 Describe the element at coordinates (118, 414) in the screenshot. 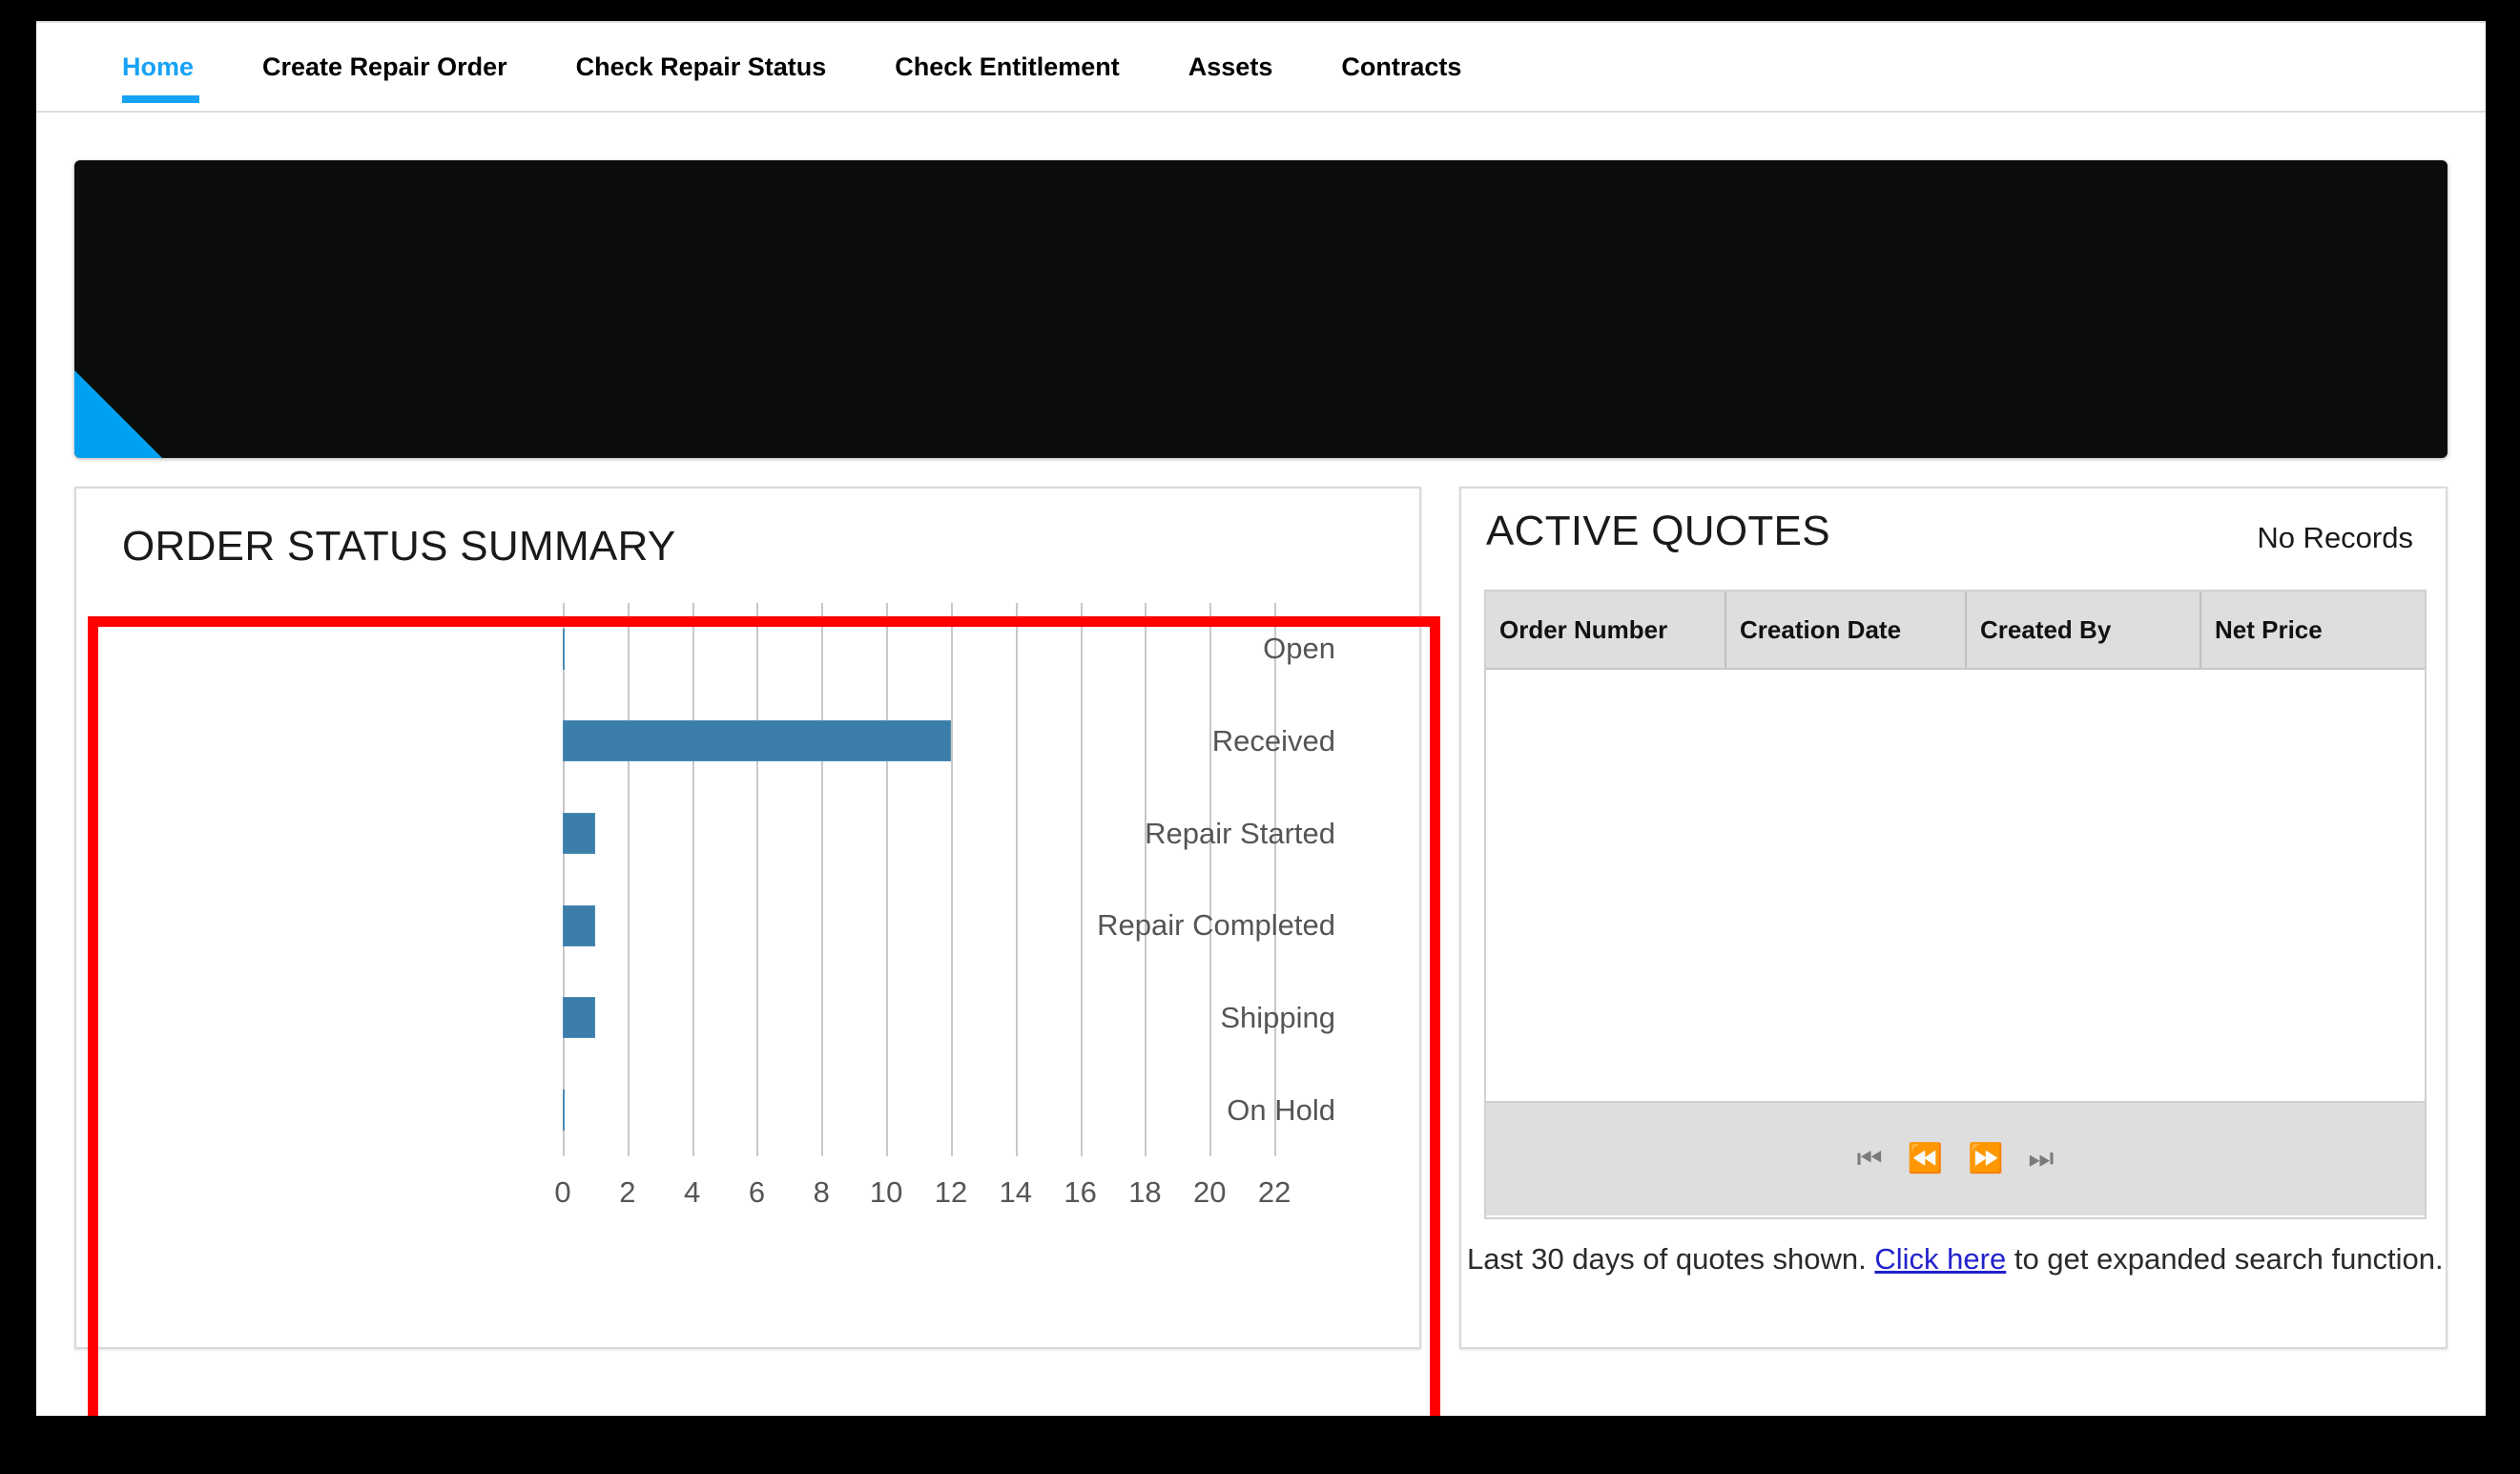

I see `banner-accent-triangle` at that location.